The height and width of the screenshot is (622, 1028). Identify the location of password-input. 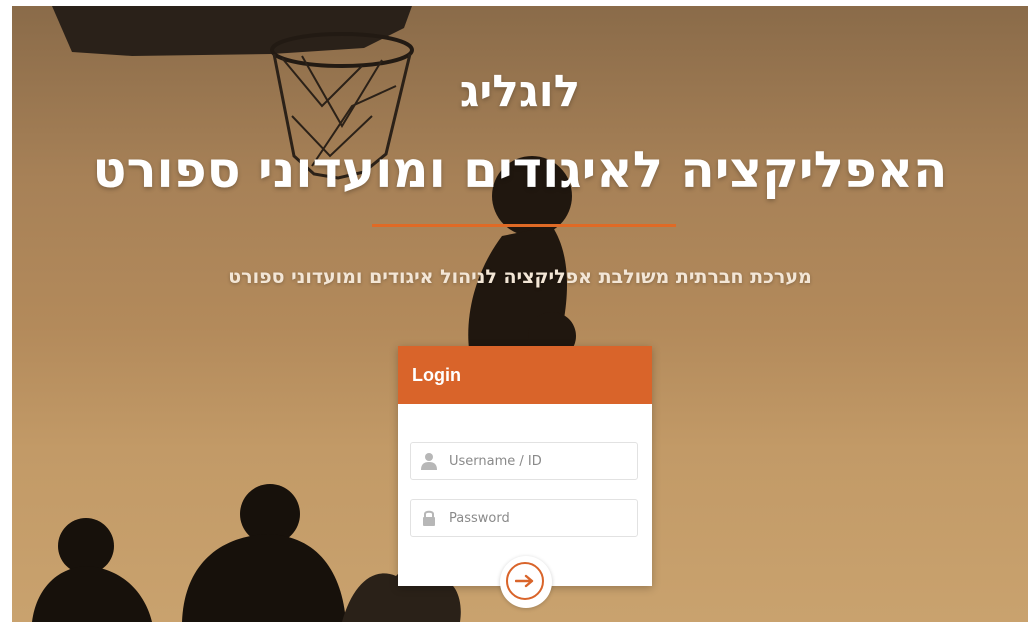
(541, 518).